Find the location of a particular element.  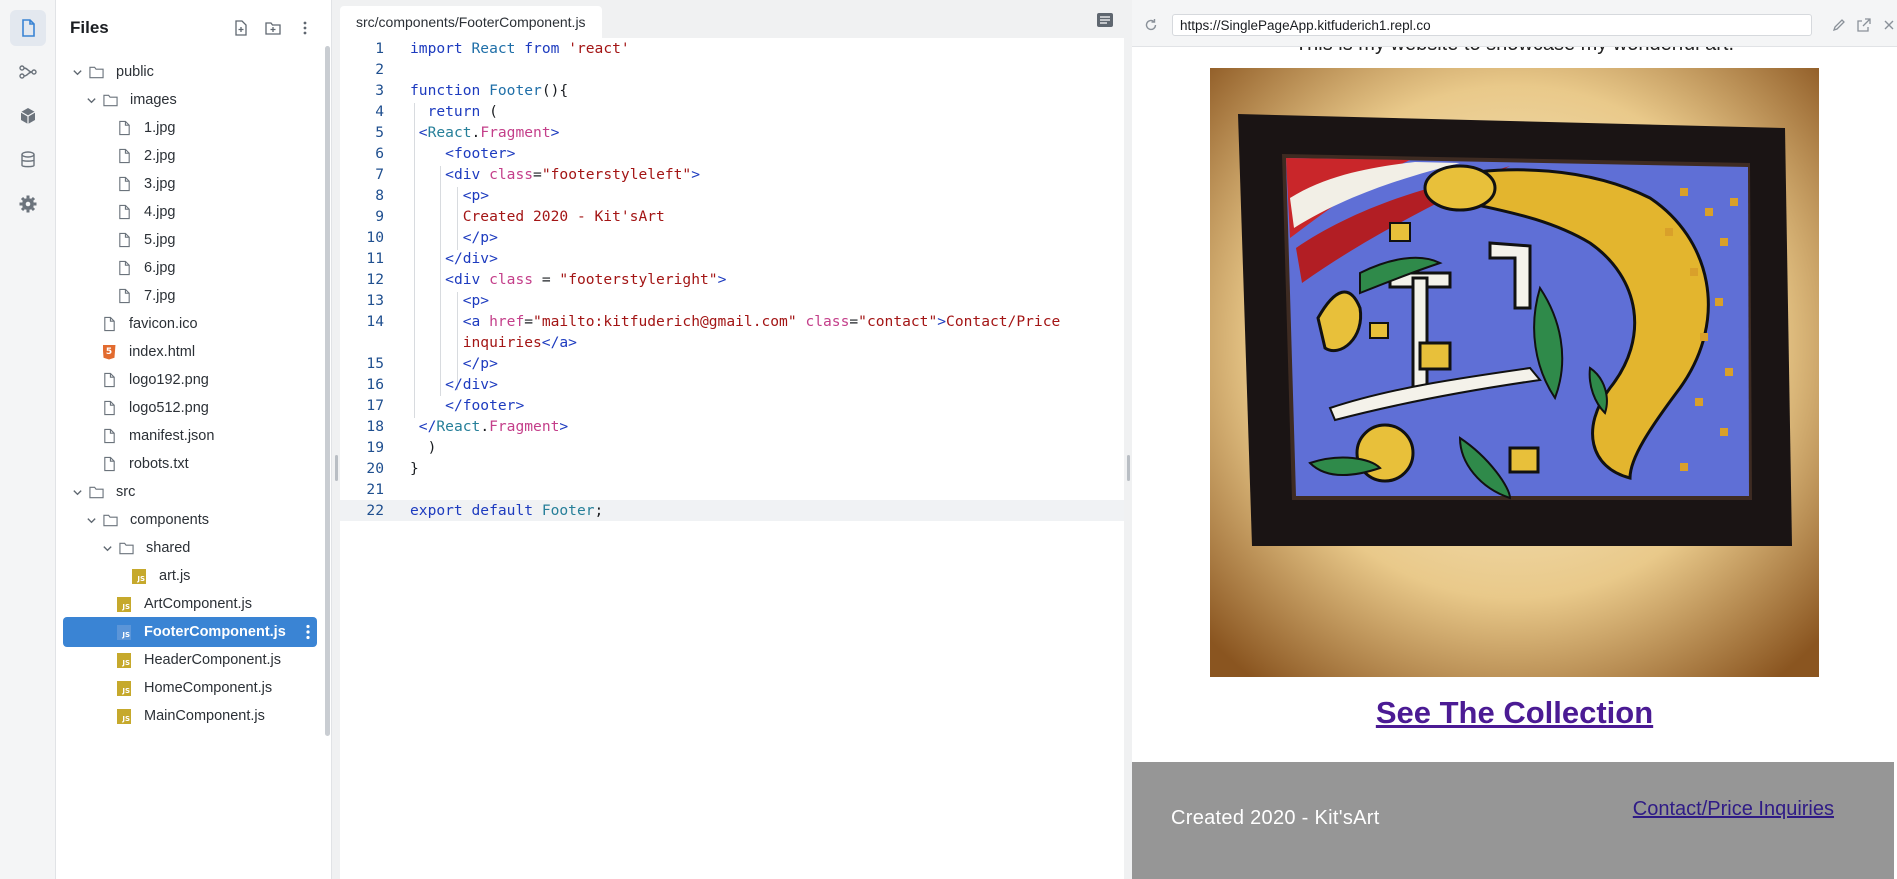

editor-options-icon is located at coordinates (1105, 20).